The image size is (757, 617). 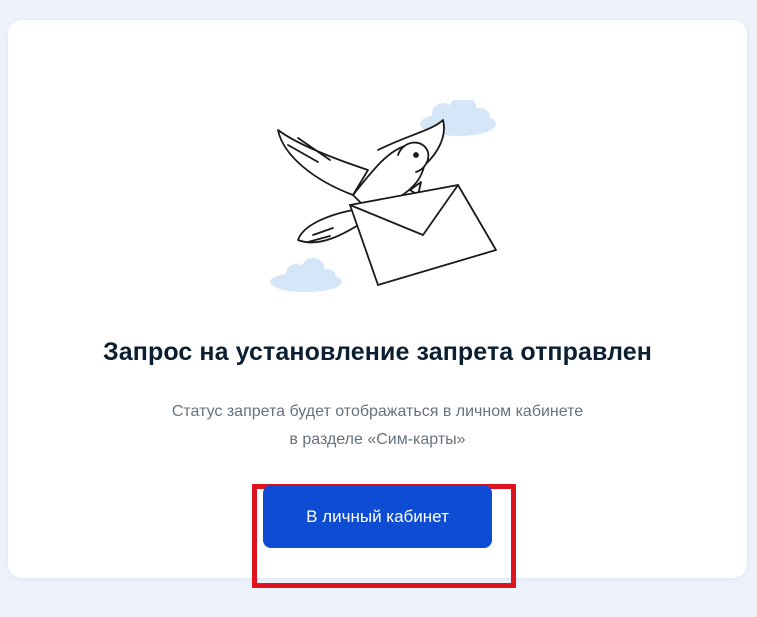 What do you see at coordinates (377, 352) in the screenshot?
I see `page-title: Запрос на установление запрета отправлен` at bounding box center [377, 352].